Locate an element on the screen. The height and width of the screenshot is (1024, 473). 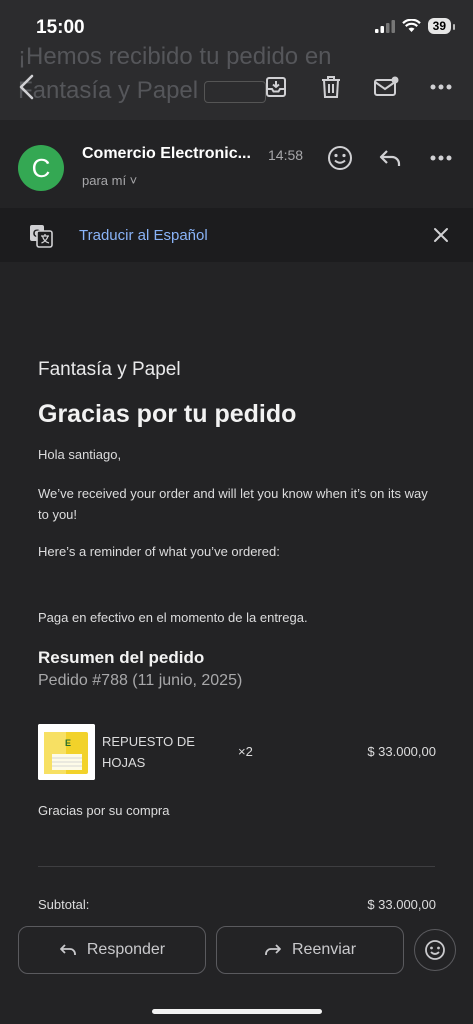
archive-icon is located at coordinates (276, 87).